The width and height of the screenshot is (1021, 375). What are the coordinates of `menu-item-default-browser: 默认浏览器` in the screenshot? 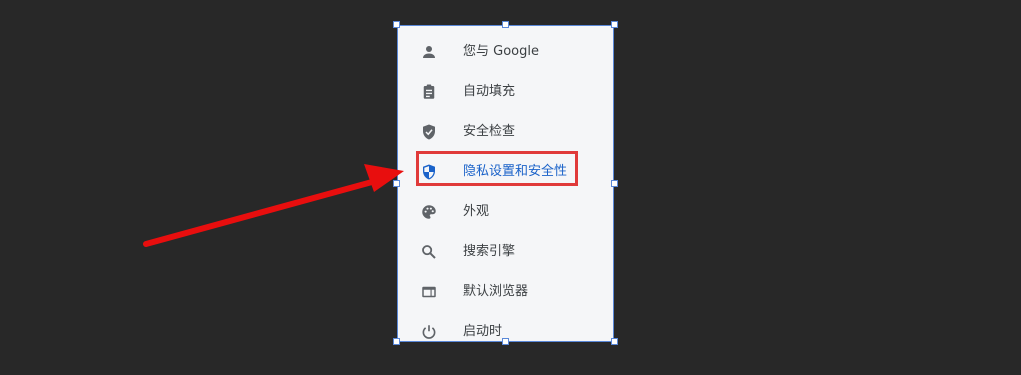 It's located at (505, 292).